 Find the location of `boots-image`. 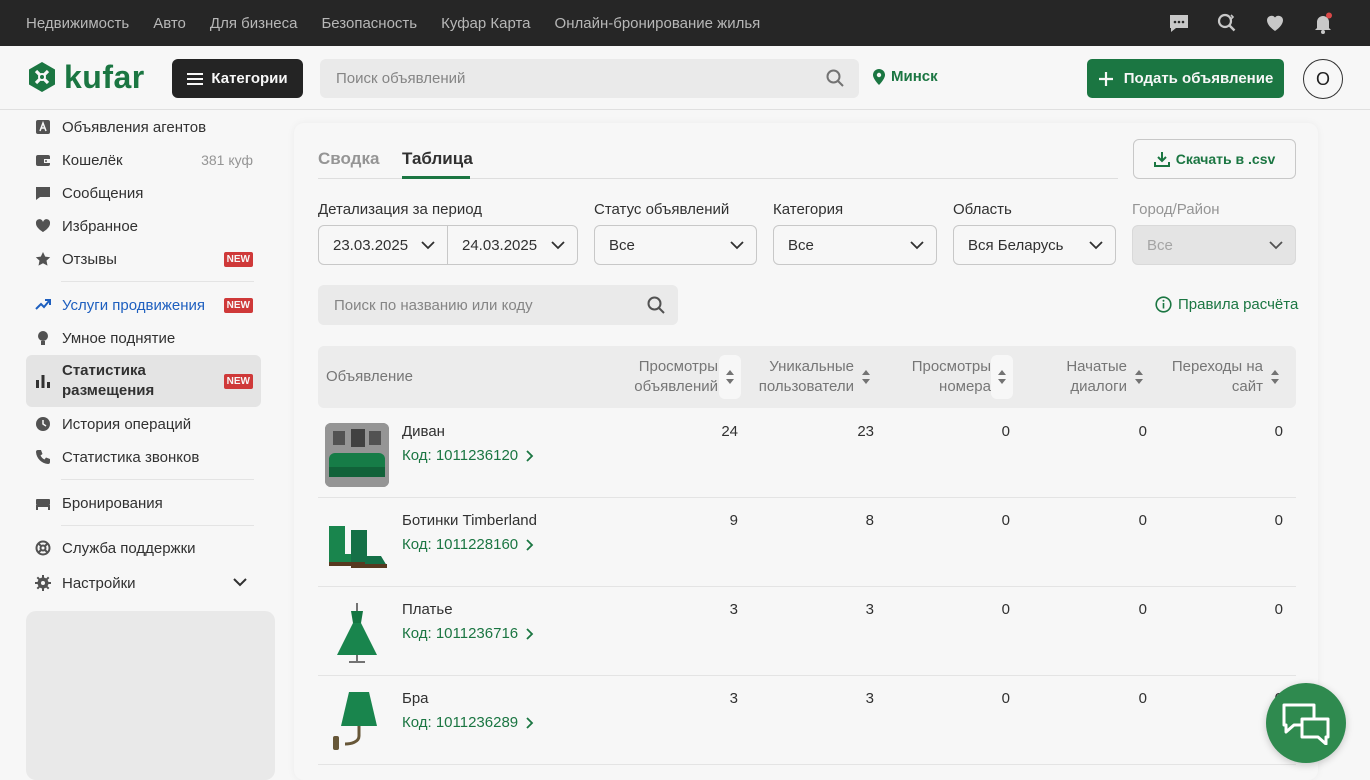

boots-image is located at coordinates (358, 547).